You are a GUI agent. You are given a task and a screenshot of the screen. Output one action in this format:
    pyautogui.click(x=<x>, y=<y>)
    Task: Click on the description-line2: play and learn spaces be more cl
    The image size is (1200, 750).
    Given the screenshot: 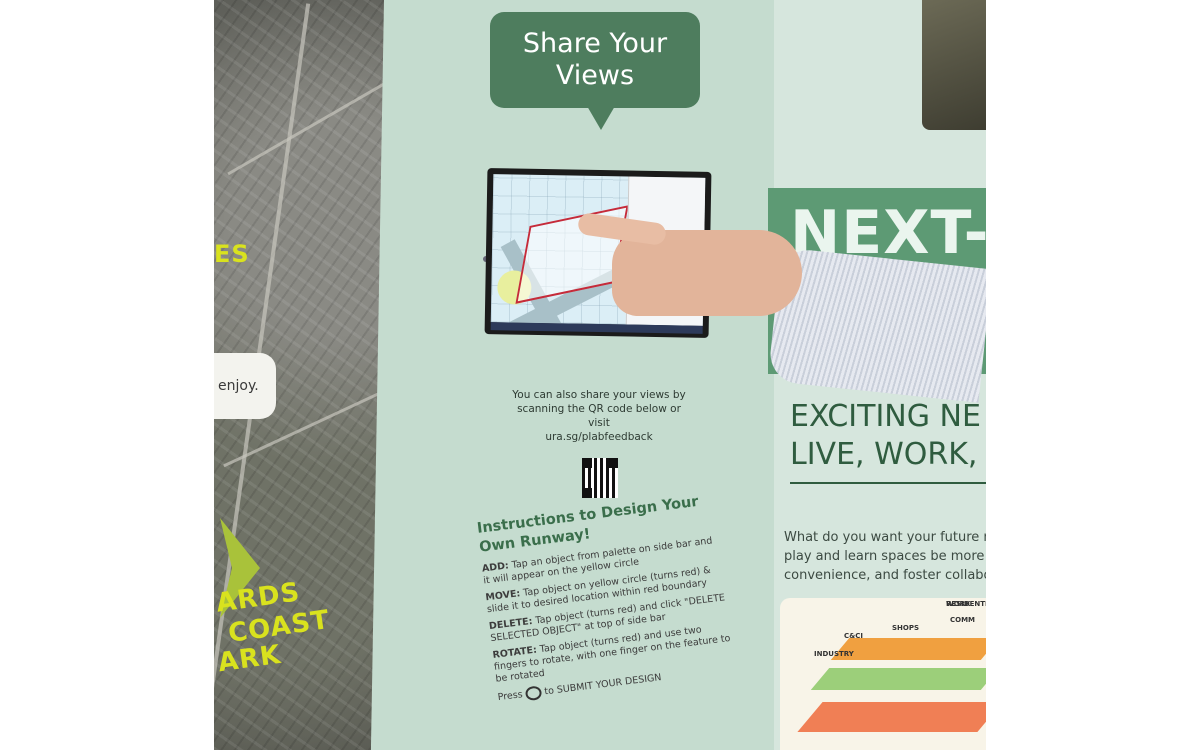 What is the action you would take?
    pyautogui.click(x=885, y=556)
    